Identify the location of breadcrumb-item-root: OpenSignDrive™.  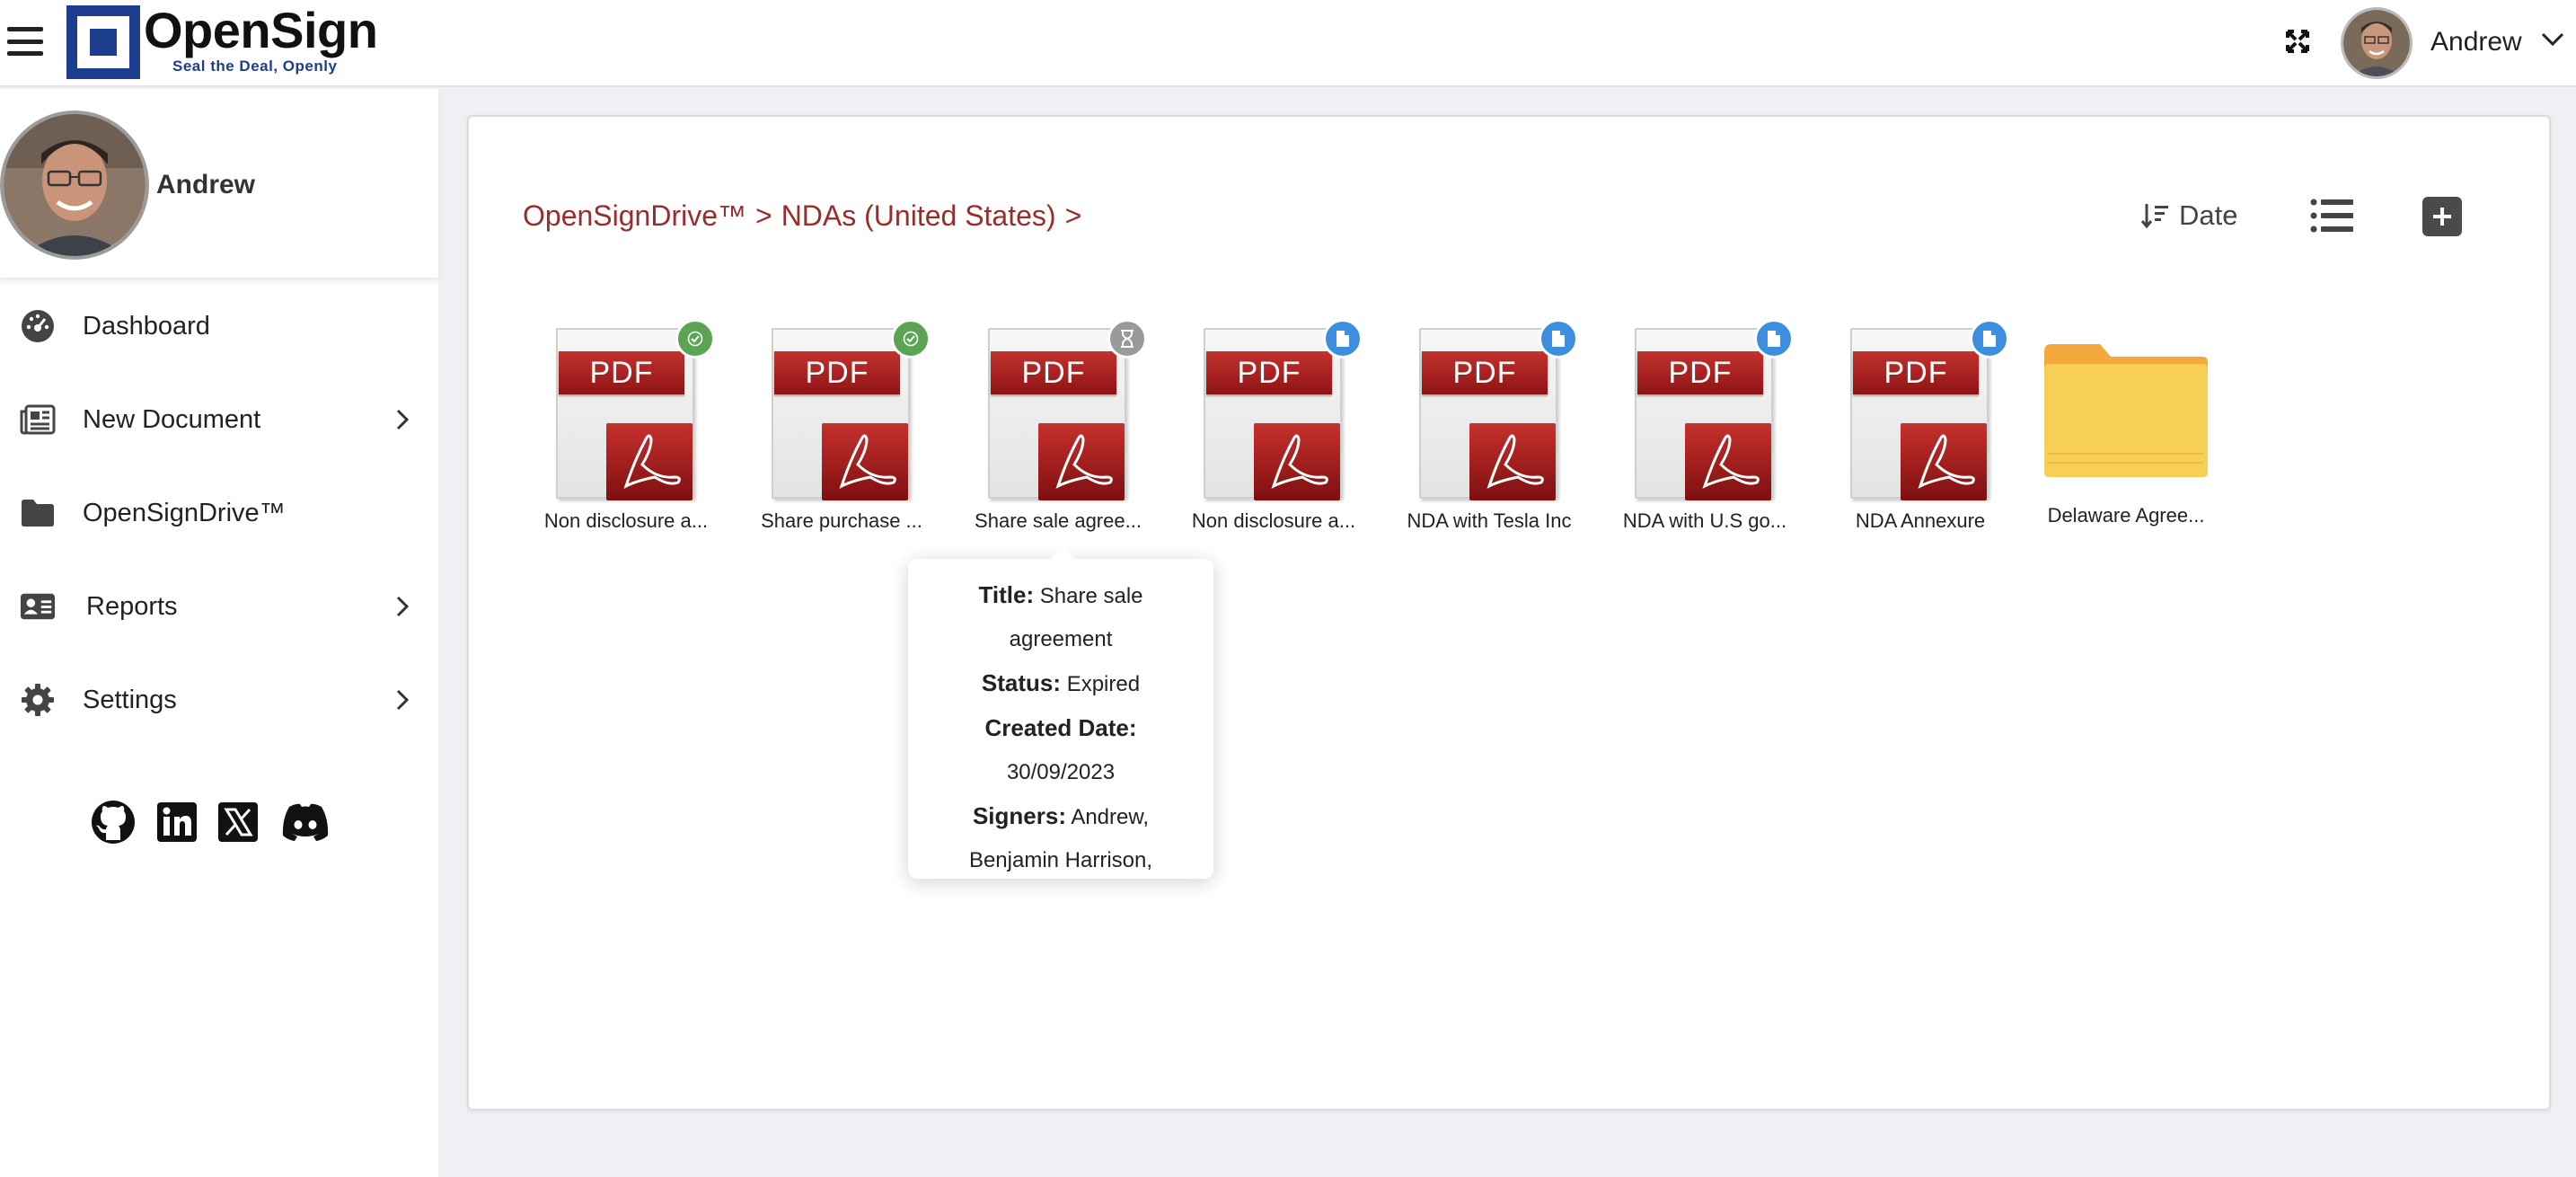
(634, 216).